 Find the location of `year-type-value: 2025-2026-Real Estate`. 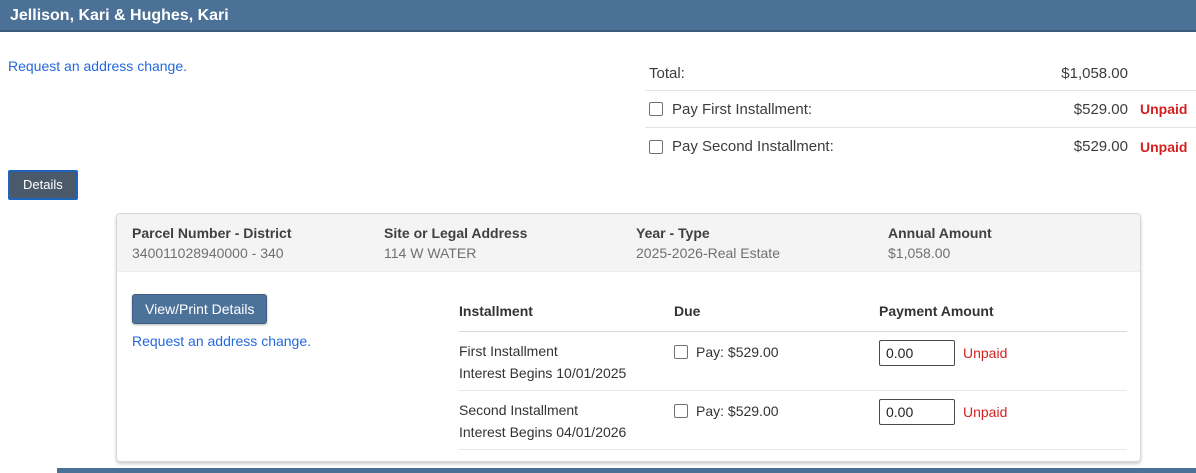

year-type-value: 2025-2026-Real Estate is located at coordinates (708, 253).